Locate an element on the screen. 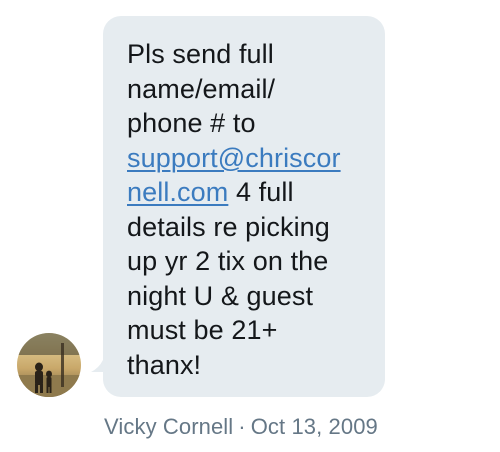  email-link: support@chriscor is located at coordinates (234, 158).